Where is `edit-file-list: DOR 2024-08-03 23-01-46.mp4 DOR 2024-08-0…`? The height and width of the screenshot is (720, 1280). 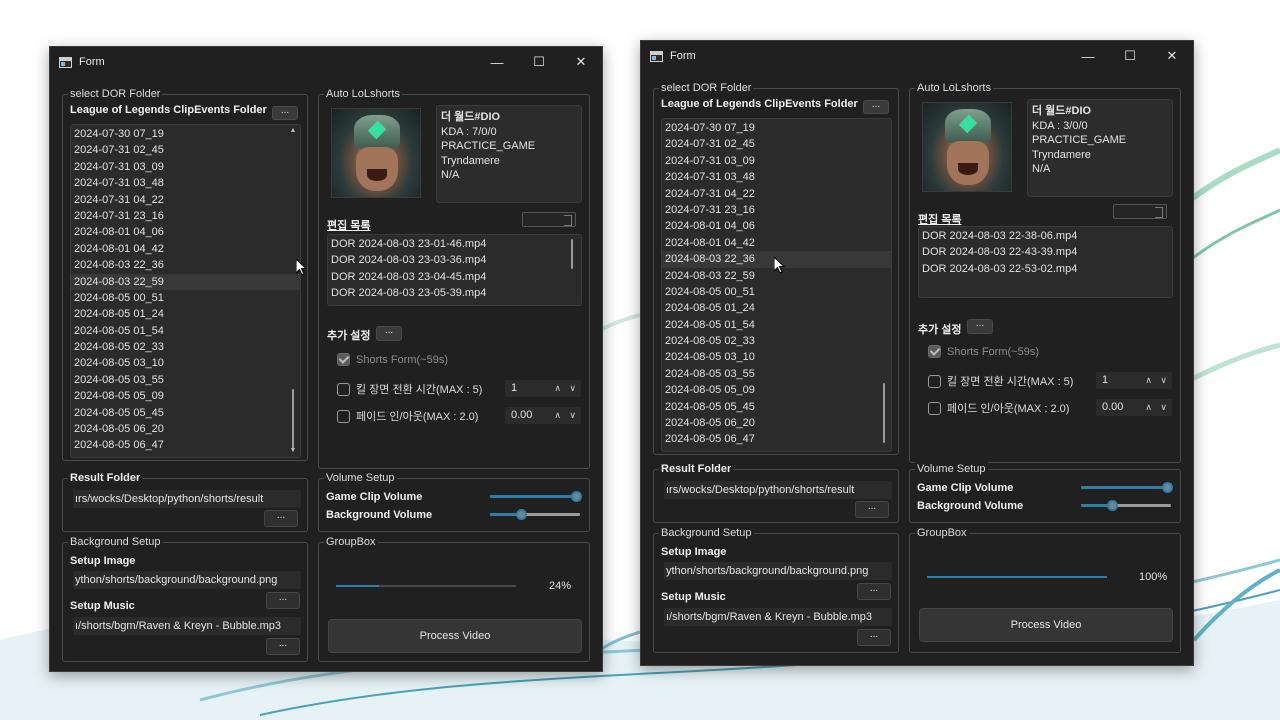 edit-file-list: DOR 2024-08-03 23-01-46.mp4 DOR 2024-08-0… is located at coordinates (454, 270).